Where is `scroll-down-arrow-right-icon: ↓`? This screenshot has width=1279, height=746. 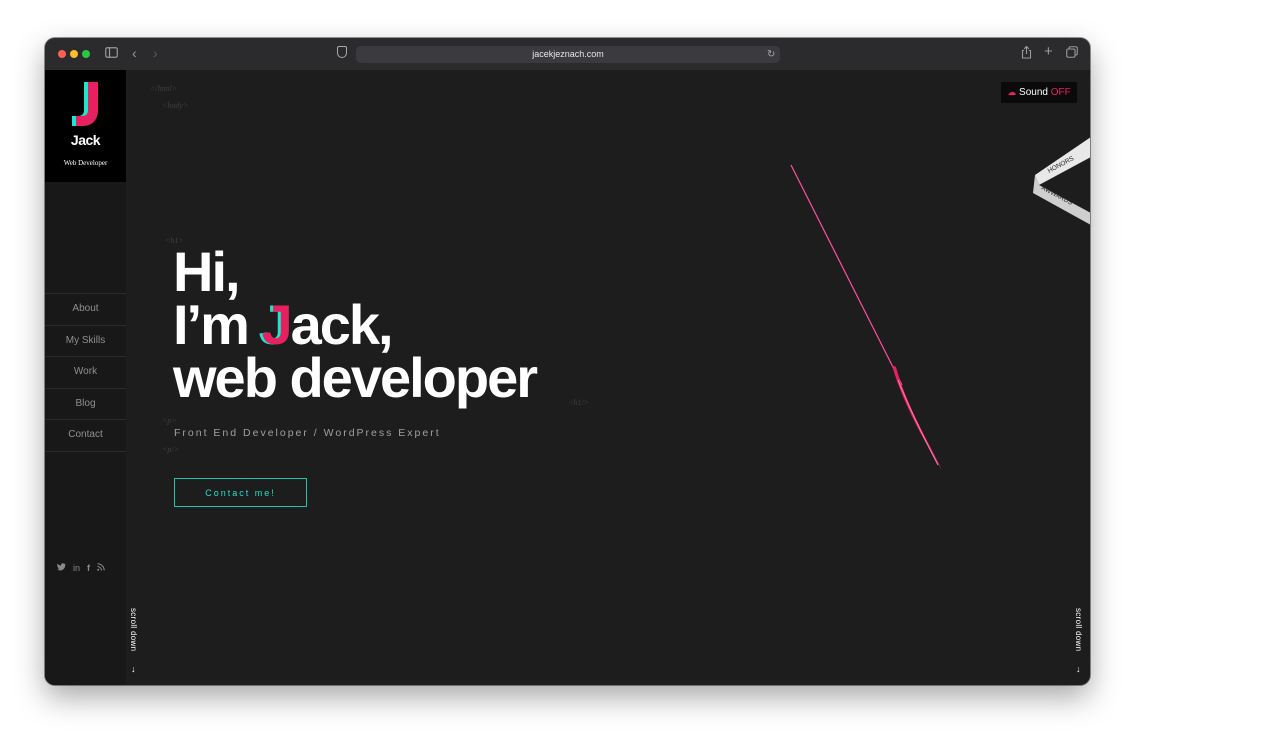
scroll-down-arrow-right-icon: ↓ is located at coordinates (1078, 669).